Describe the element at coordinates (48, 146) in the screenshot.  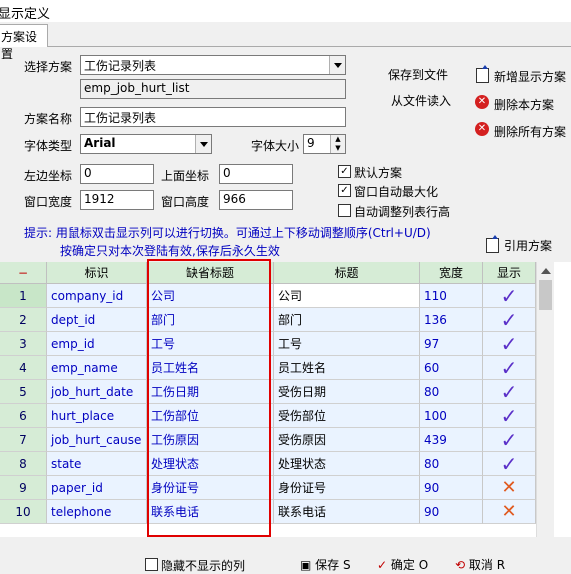
I see `font-type-label: 字体类型` at that location.